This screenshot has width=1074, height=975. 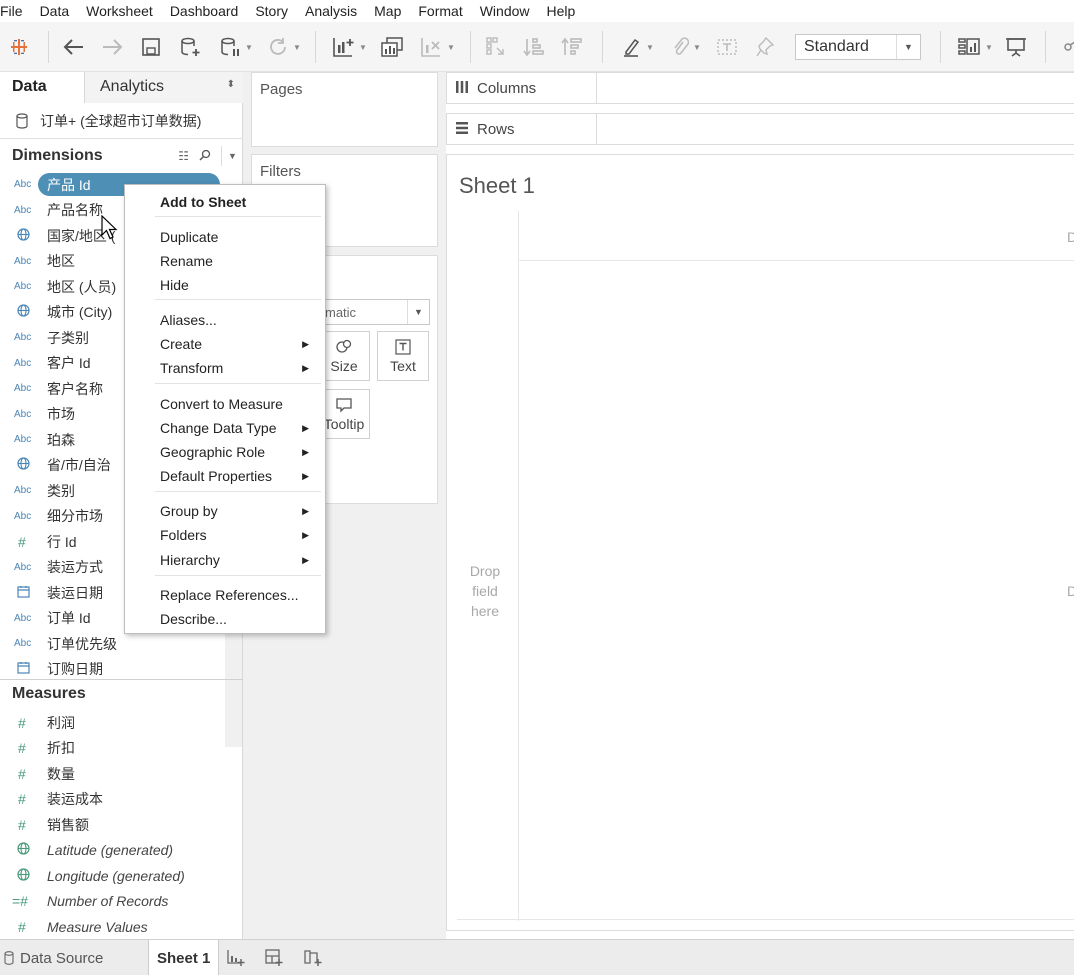 I want to click on rows-drop-zone: Drop field here, so click(x=485, y=591).